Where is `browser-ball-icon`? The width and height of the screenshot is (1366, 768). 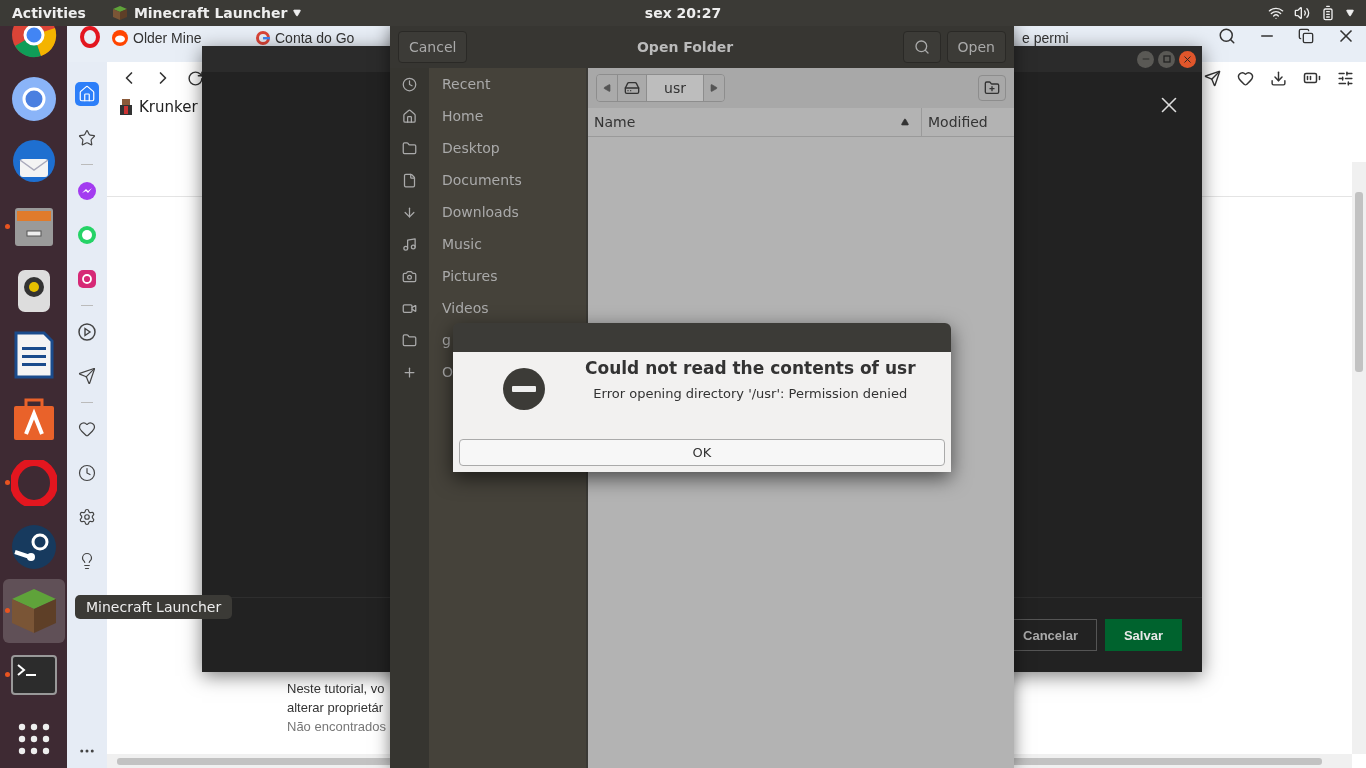 browser-ball-icon is located at coordinates (33, 99).